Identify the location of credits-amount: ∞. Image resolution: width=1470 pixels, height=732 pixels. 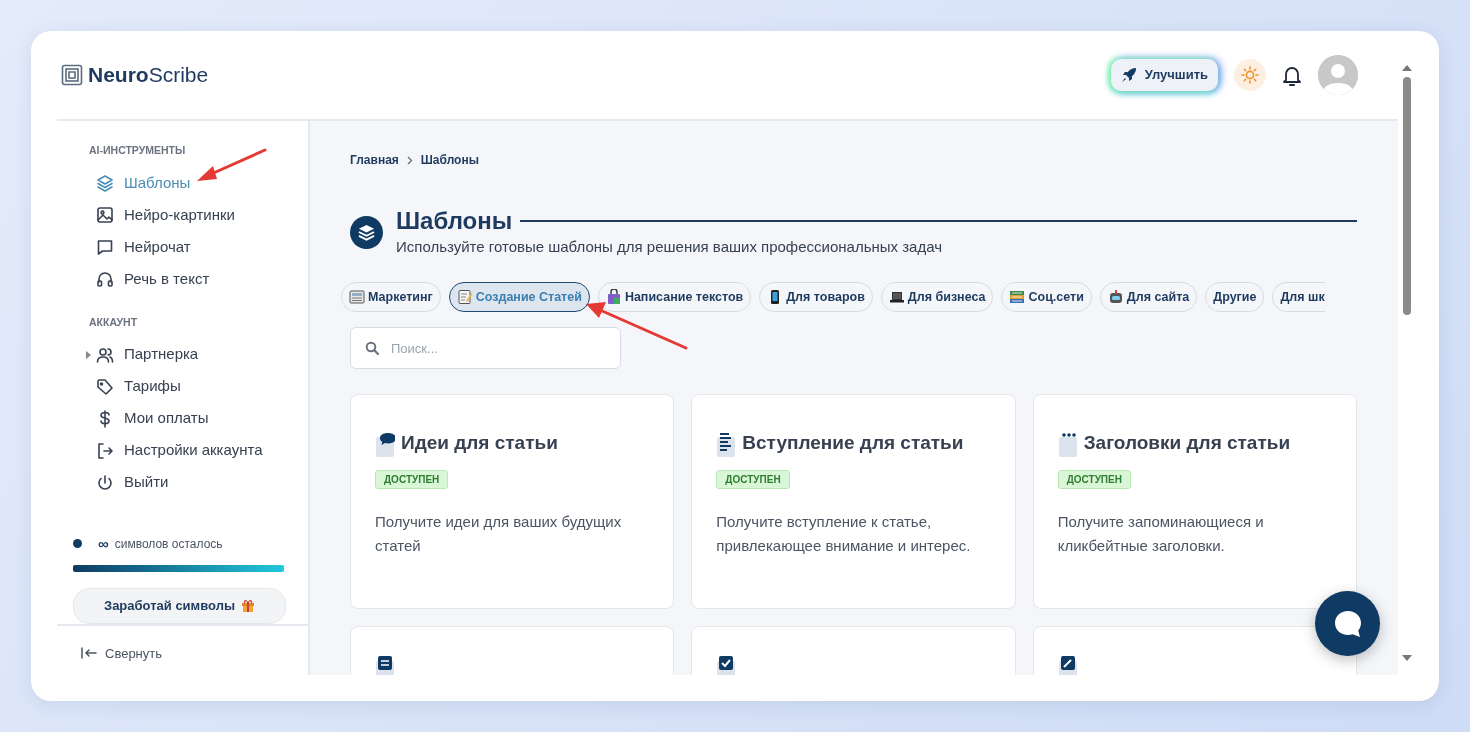
(103, 543).